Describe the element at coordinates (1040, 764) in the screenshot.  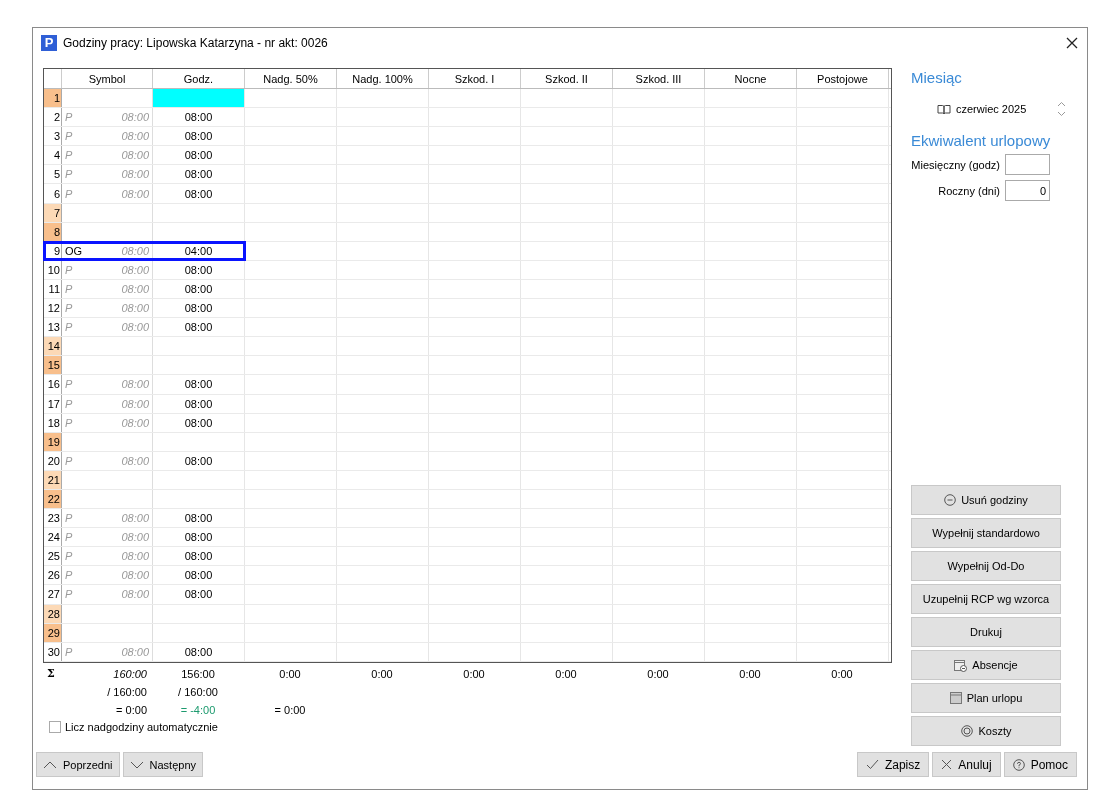
I see `dialog-button: Pomoc` at that location.